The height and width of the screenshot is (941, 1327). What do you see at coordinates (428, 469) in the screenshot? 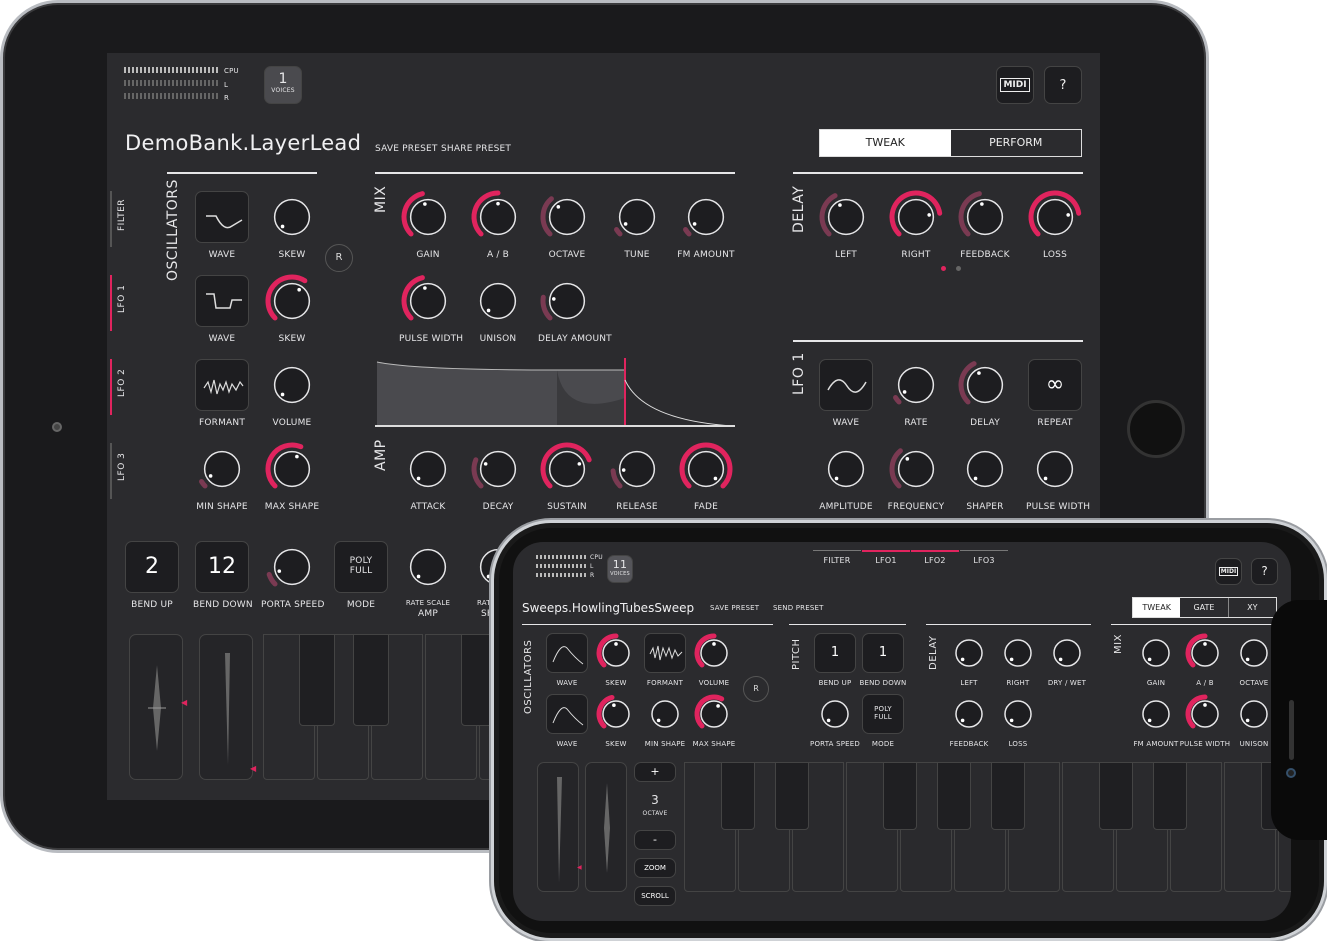
I see `attack-knob` at bounding box center [428, 469].